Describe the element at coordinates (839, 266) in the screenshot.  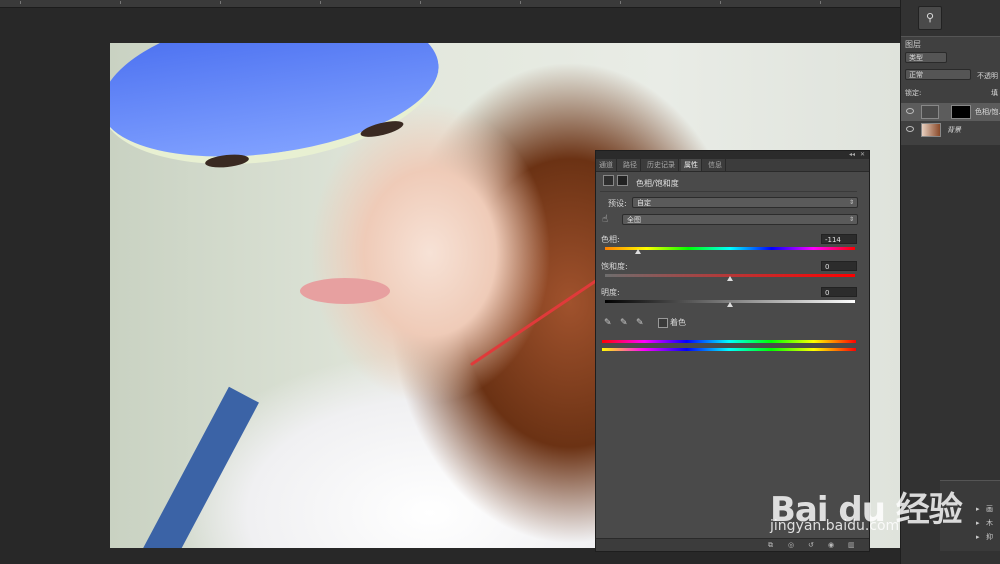
I see `saturation-value-input: 0` at that location.